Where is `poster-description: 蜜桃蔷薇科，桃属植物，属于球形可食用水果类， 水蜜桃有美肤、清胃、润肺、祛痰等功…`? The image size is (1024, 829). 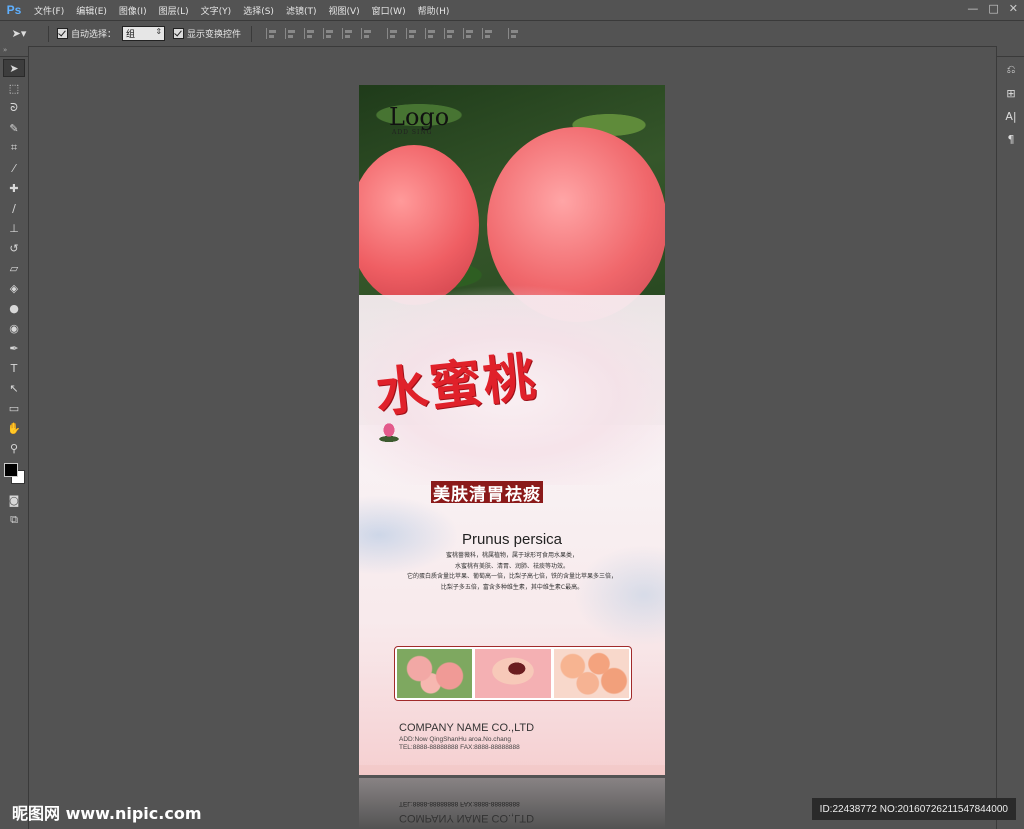
poster-description: 蜜桃蔷薇科，桃属植物，属于球形可食用水果类， 水蜜桃有美肤、清胃、润肺、祛痰等功… is located at coordinates (512, 572).